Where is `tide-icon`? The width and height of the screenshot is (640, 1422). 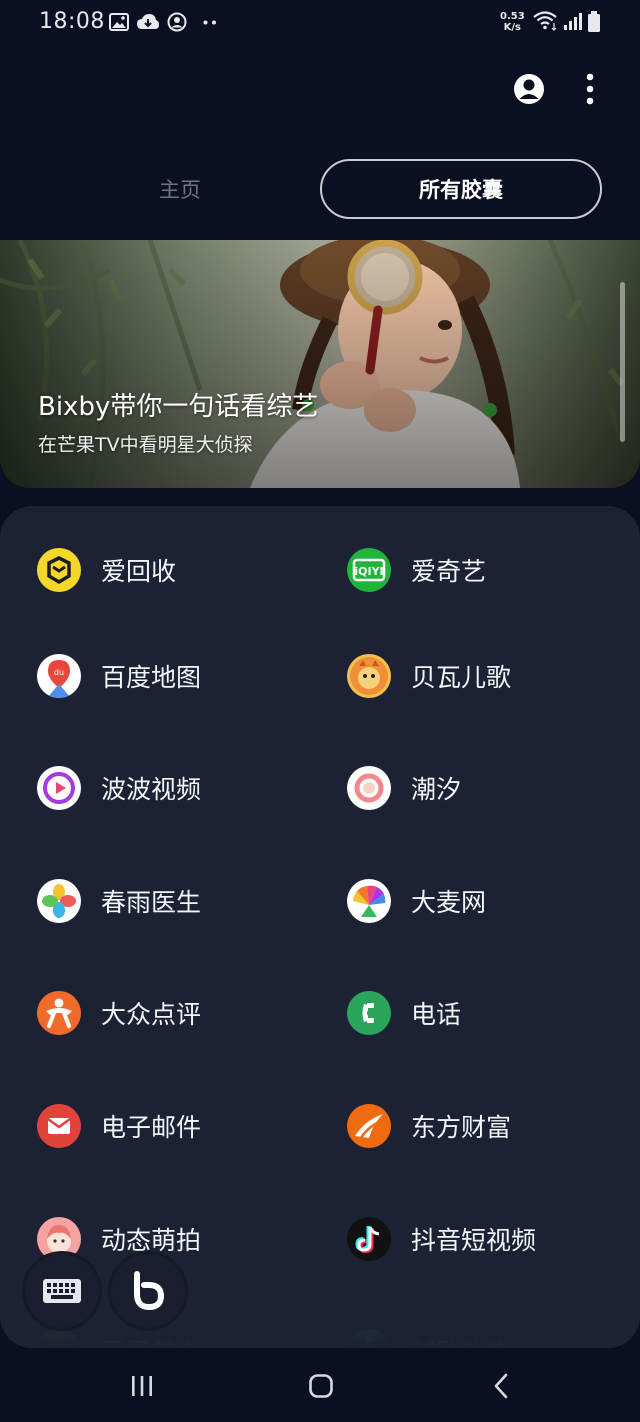 tide-icon is located at coordinates (369, 788).